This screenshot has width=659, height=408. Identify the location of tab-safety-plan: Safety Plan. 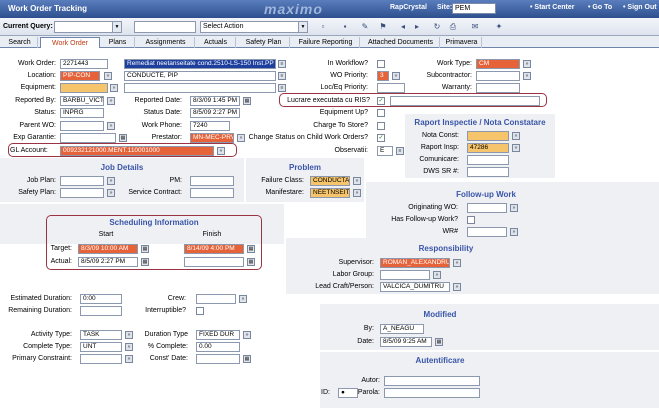
(264, 42).